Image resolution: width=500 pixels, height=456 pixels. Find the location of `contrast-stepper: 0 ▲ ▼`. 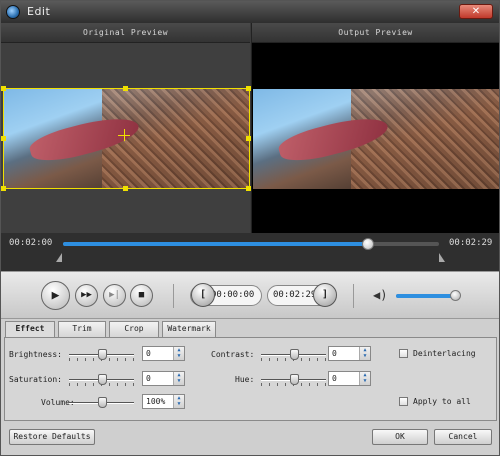

contrast-stepper: 0 ▲ ▼ is located at coordinates (349, 353).